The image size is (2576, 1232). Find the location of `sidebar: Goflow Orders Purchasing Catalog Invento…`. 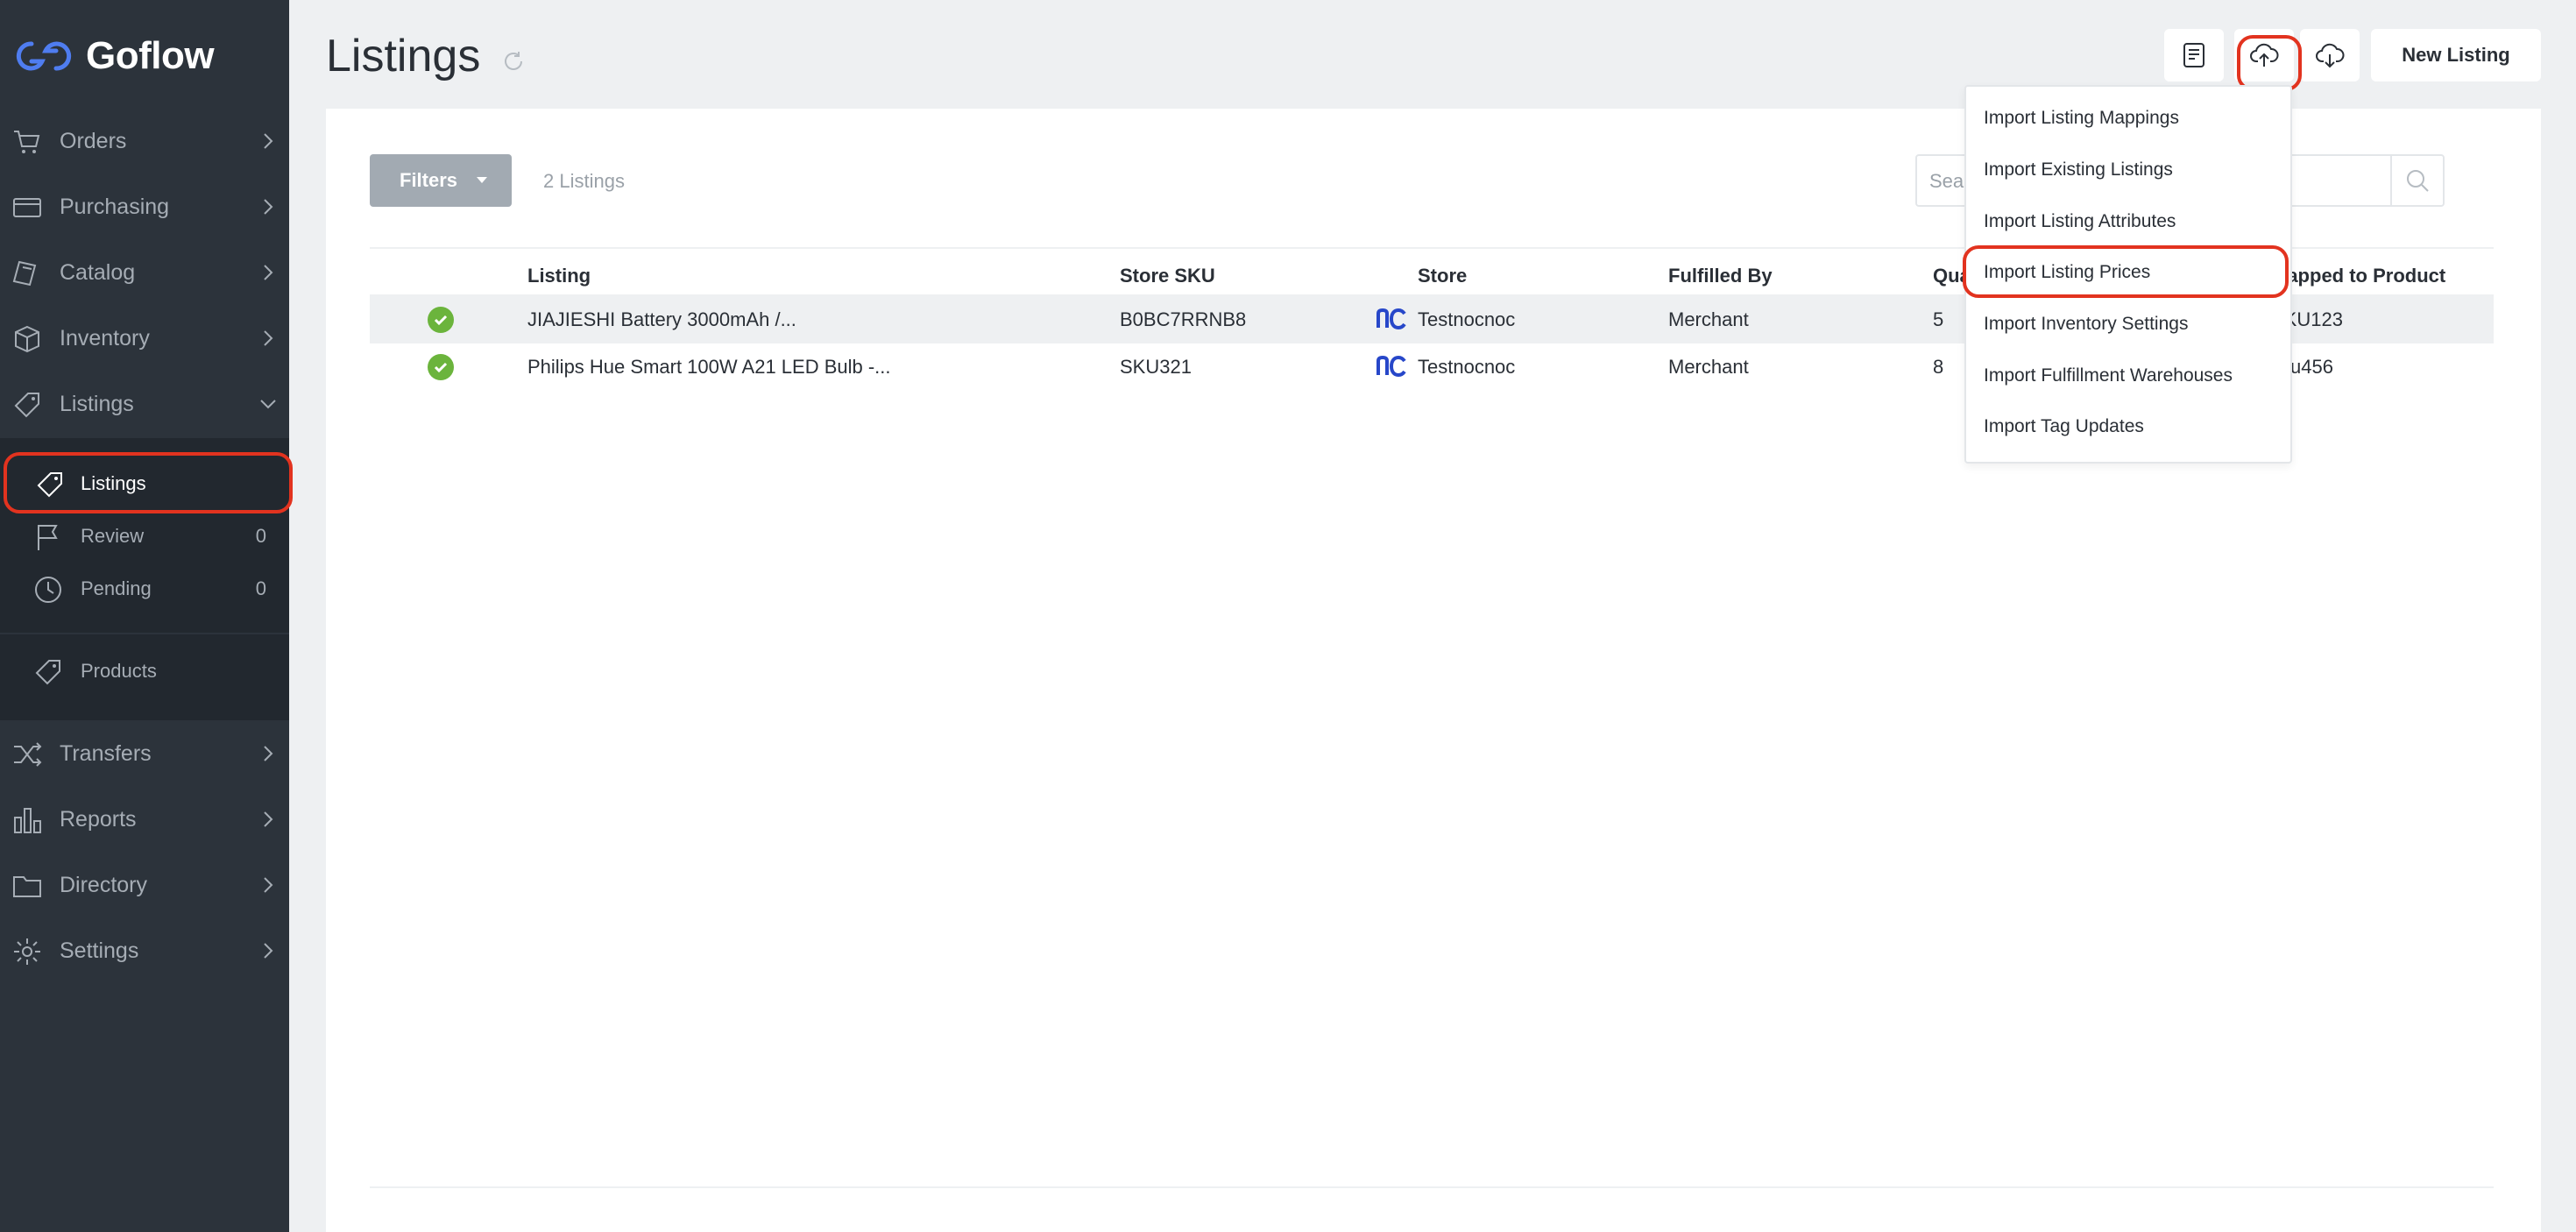

sidebar: Goflow Orders Purchasing Catalog Invento… is located at coordinates (144, 616).